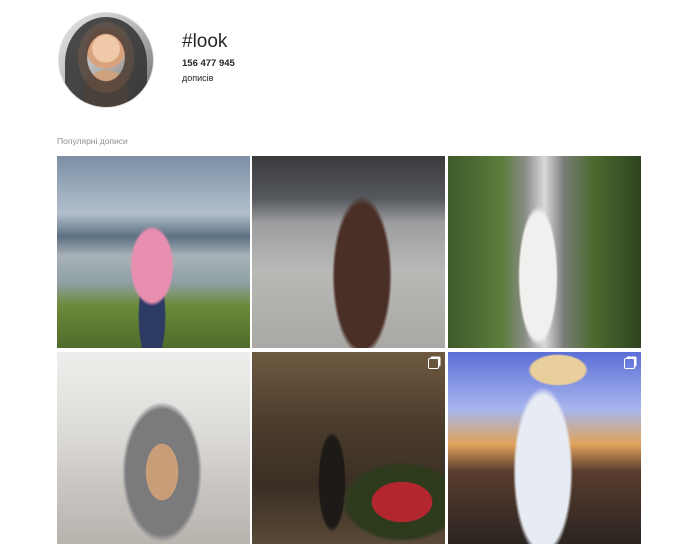 This screenshot has height=547, width=700. I want to click on hashtag-avatar, so click(106, 60).